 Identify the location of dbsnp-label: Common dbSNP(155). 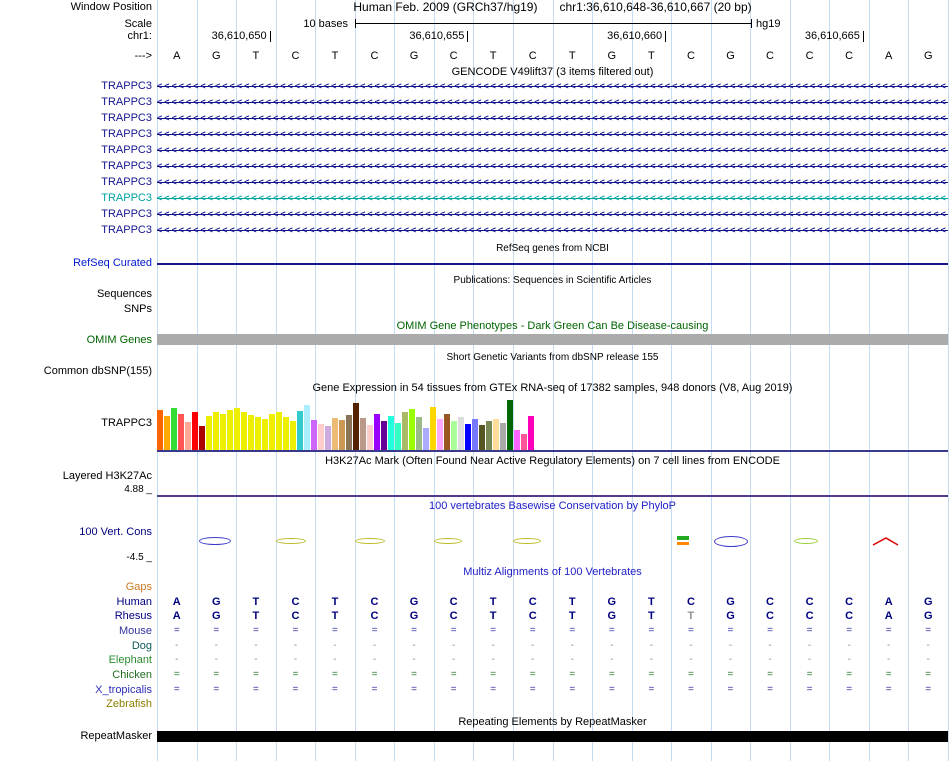
(76, 371).